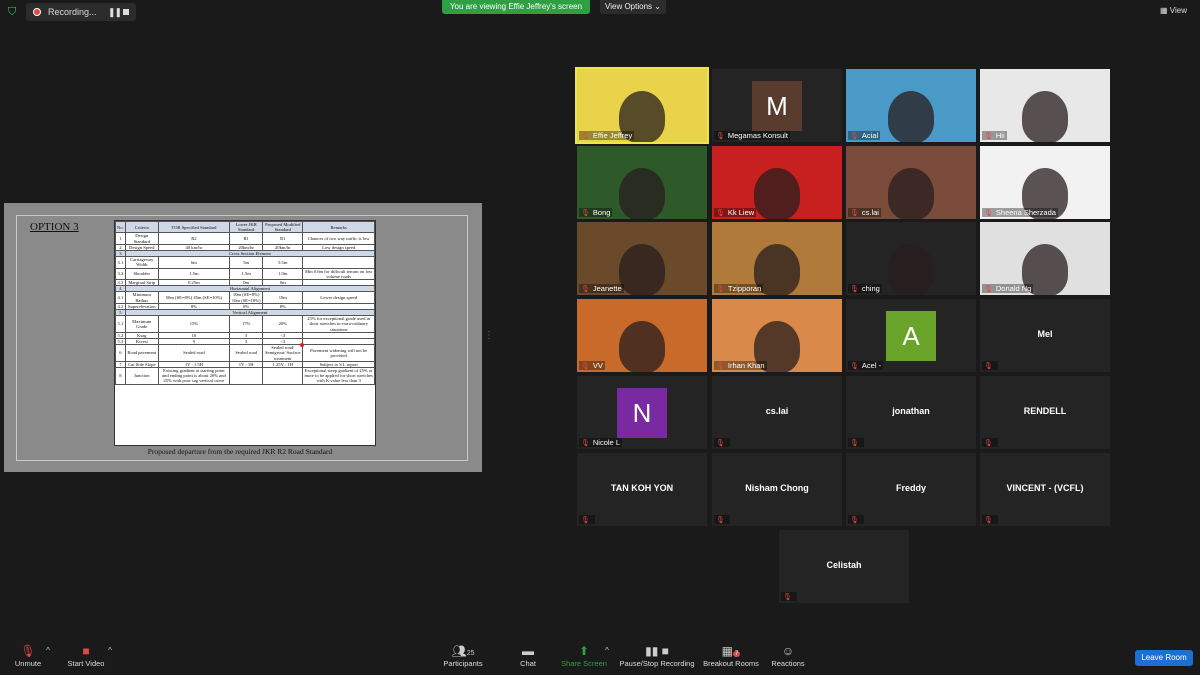  I want to click on video-options-chevron: ^, so click(110, 651).